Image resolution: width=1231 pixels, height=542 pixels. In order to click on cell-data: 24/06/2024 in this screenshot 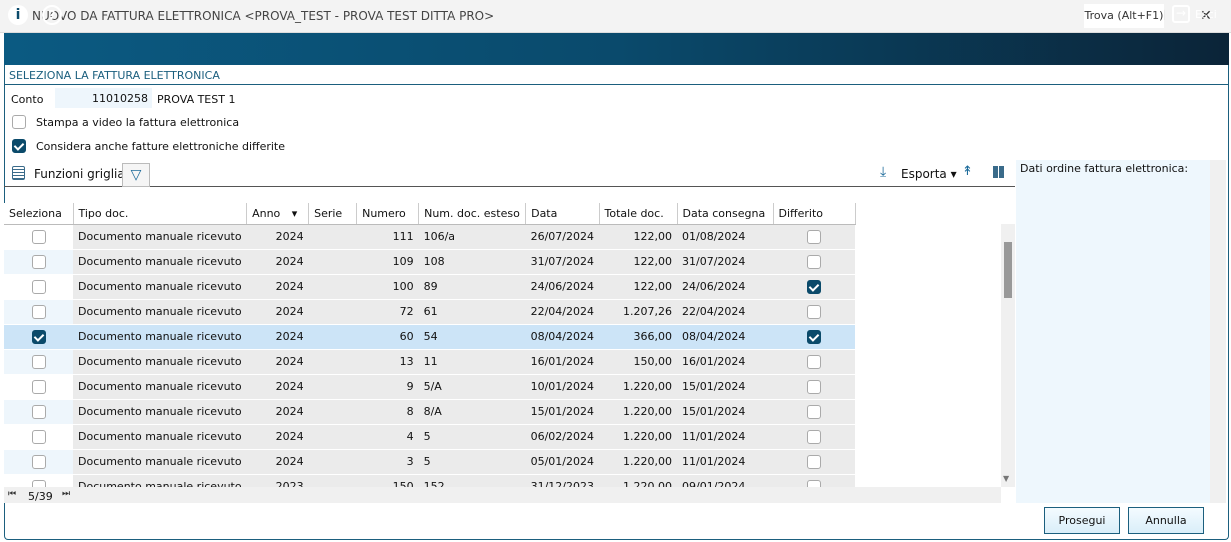, I will do `click(562, 287)`.